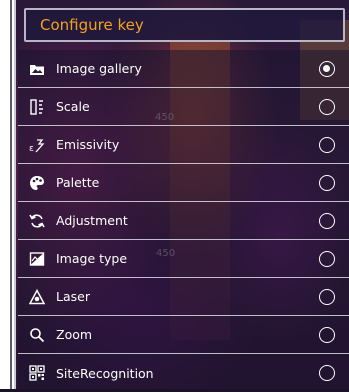  What do you see at coordinates (37, 297) in the screenshot?
I see `laser-icon` at bounding box center [37, 297].